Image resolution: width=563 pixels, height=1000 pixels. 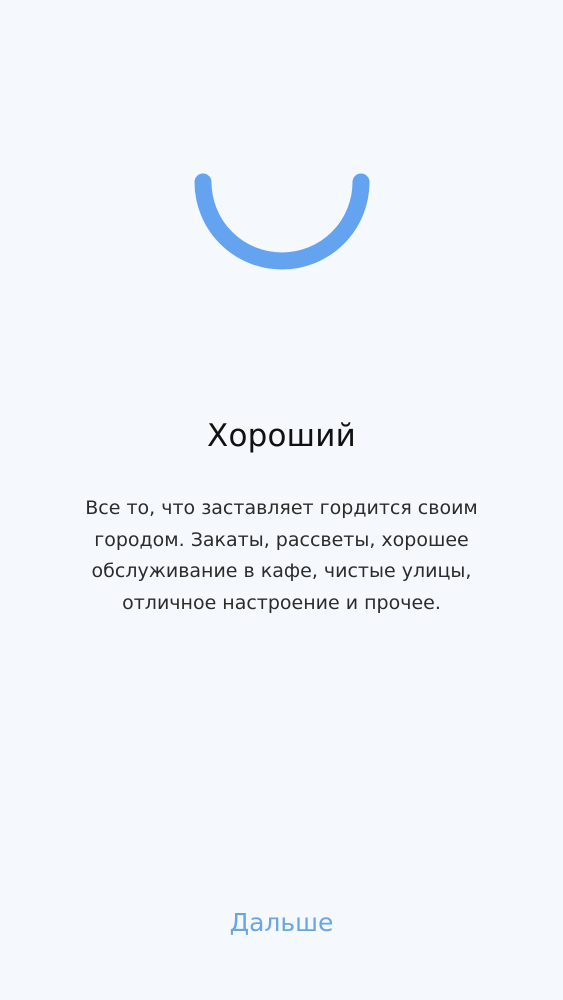 I want to click on smile-arc, so click(x=282, y=221).